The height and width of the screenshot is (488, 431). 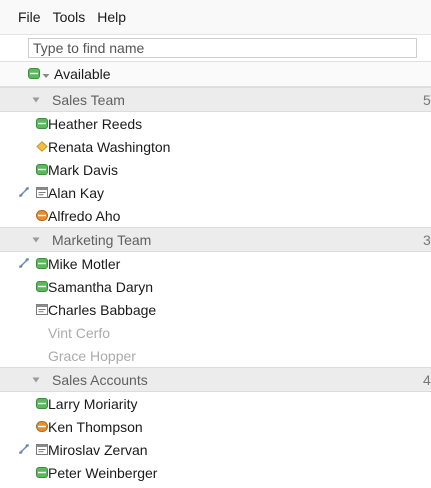 I want to click on available-status-icon, so click(x=34, y=74).